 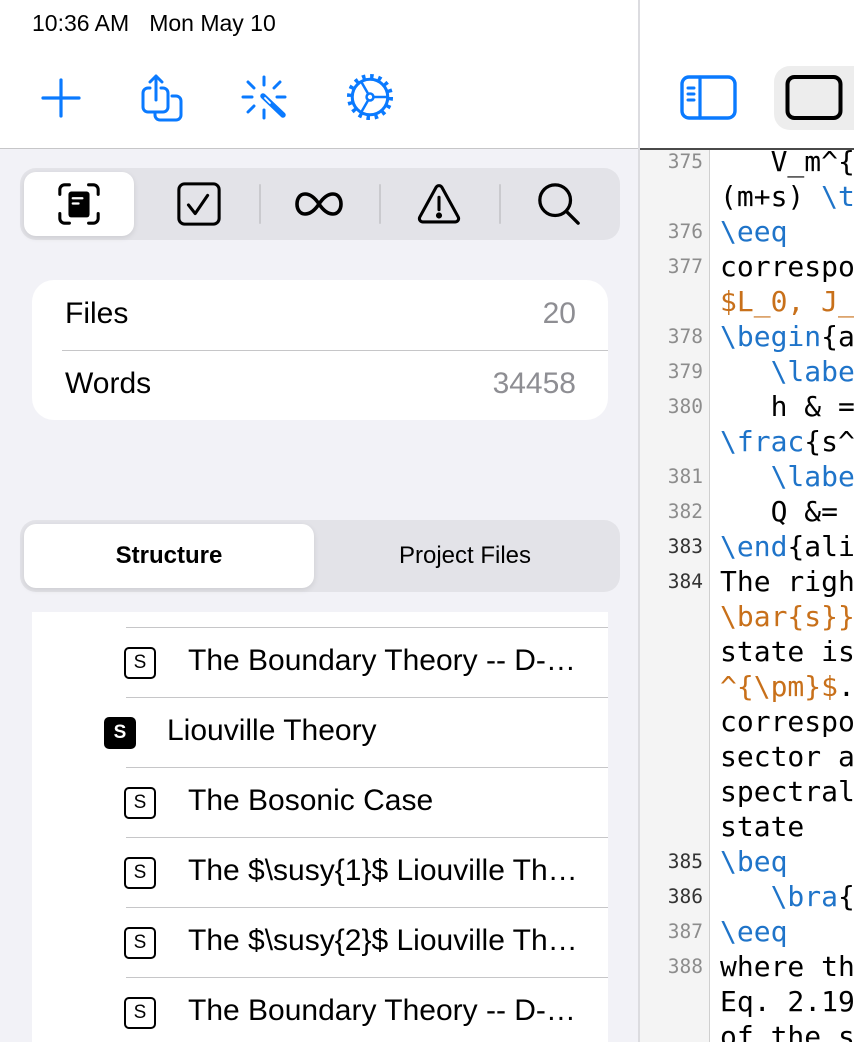 I want to click on sidebar-left-icon, so click(x=708, y=97).